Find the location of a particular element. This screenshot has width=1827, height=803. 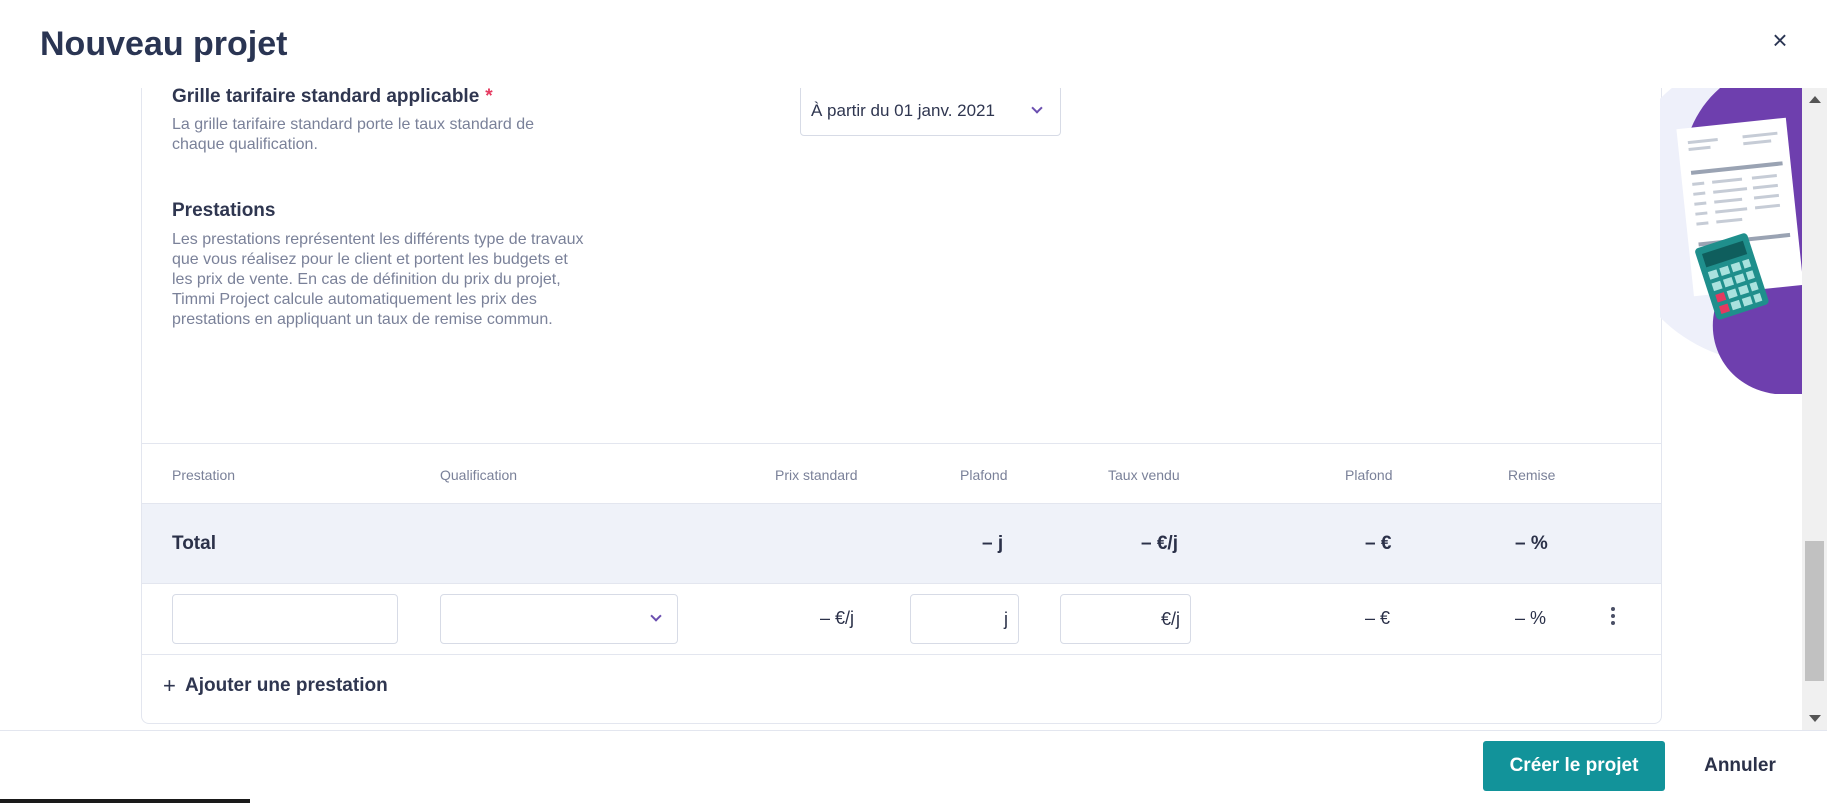

taux-vendu-suffix: €/j is located at coordinates (1170, 619).